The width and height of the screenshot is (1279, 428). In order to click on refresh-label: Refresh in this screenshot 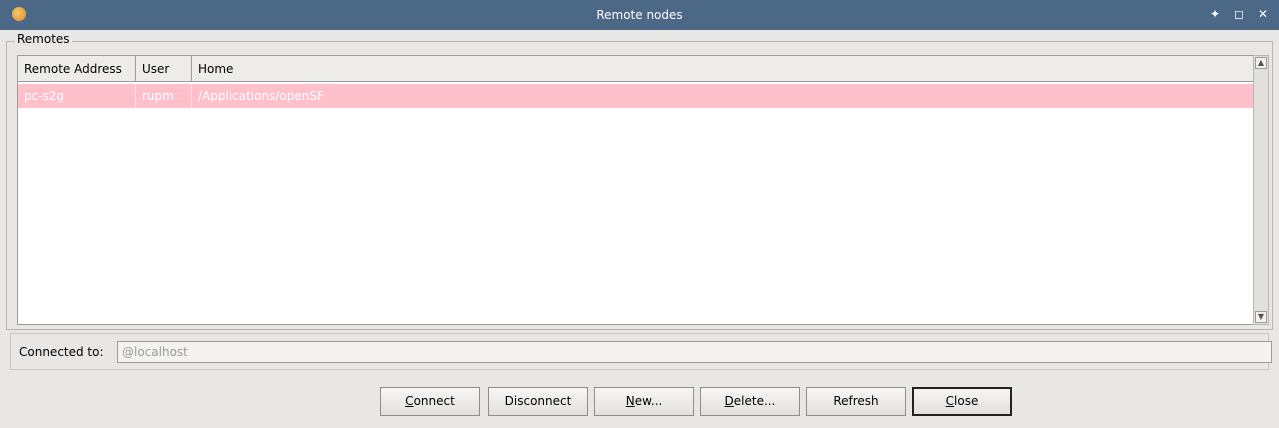, I will do `click(856, 401)`.